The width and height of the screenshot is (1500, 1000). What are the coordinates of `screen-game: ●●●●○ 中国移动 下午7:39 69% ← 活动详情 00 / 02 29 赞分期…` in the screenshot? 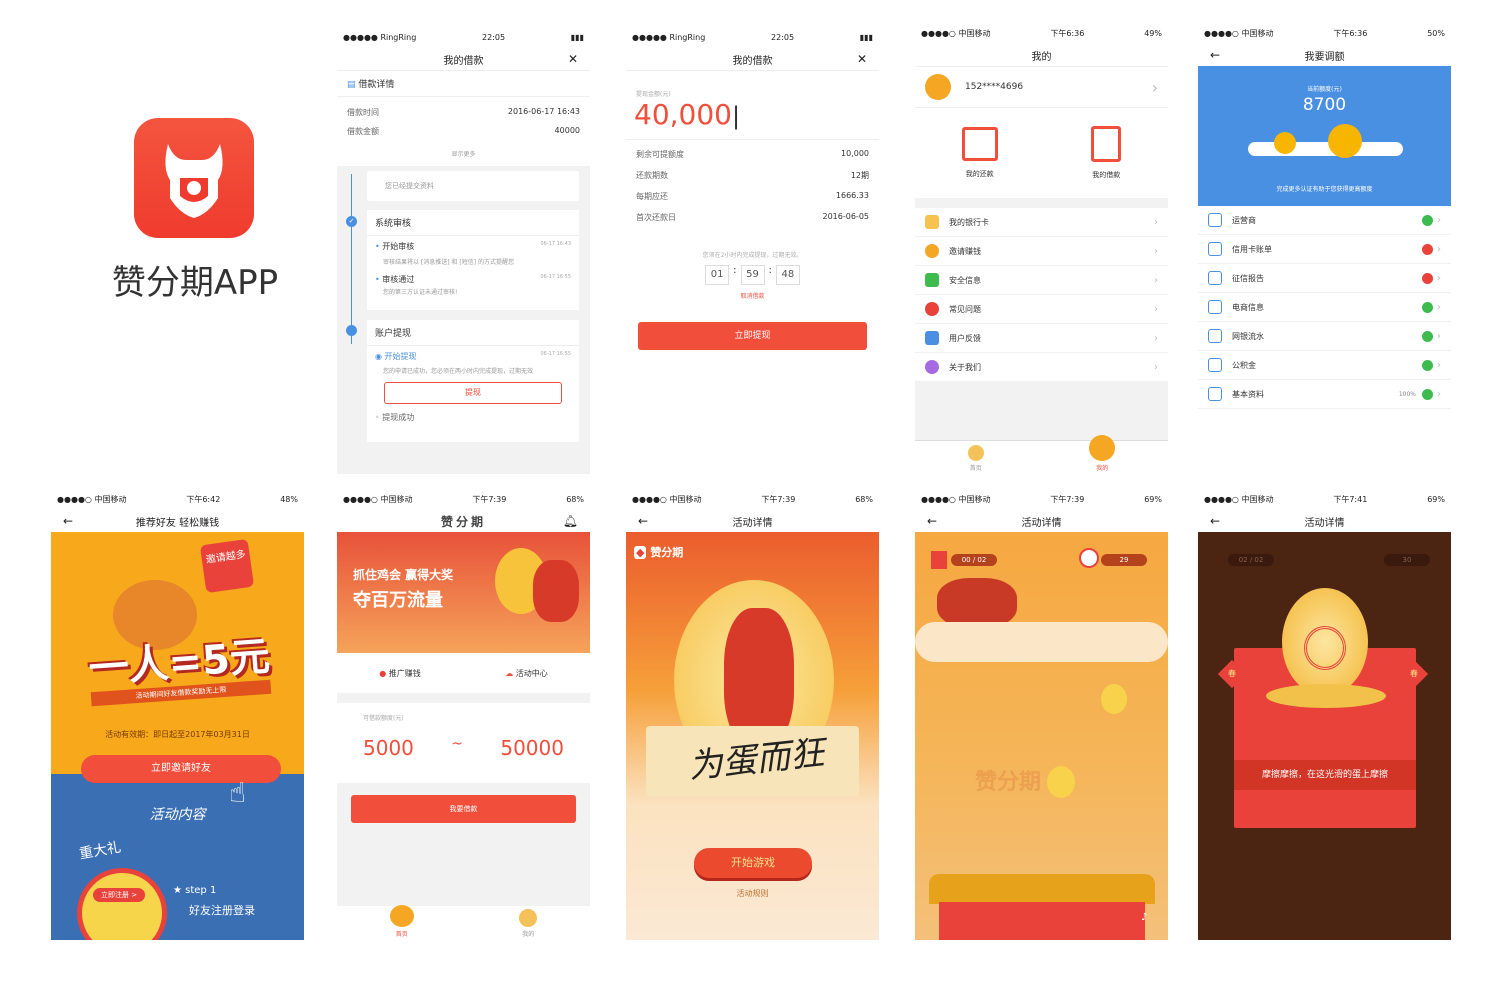 It's located at (1041, 714).